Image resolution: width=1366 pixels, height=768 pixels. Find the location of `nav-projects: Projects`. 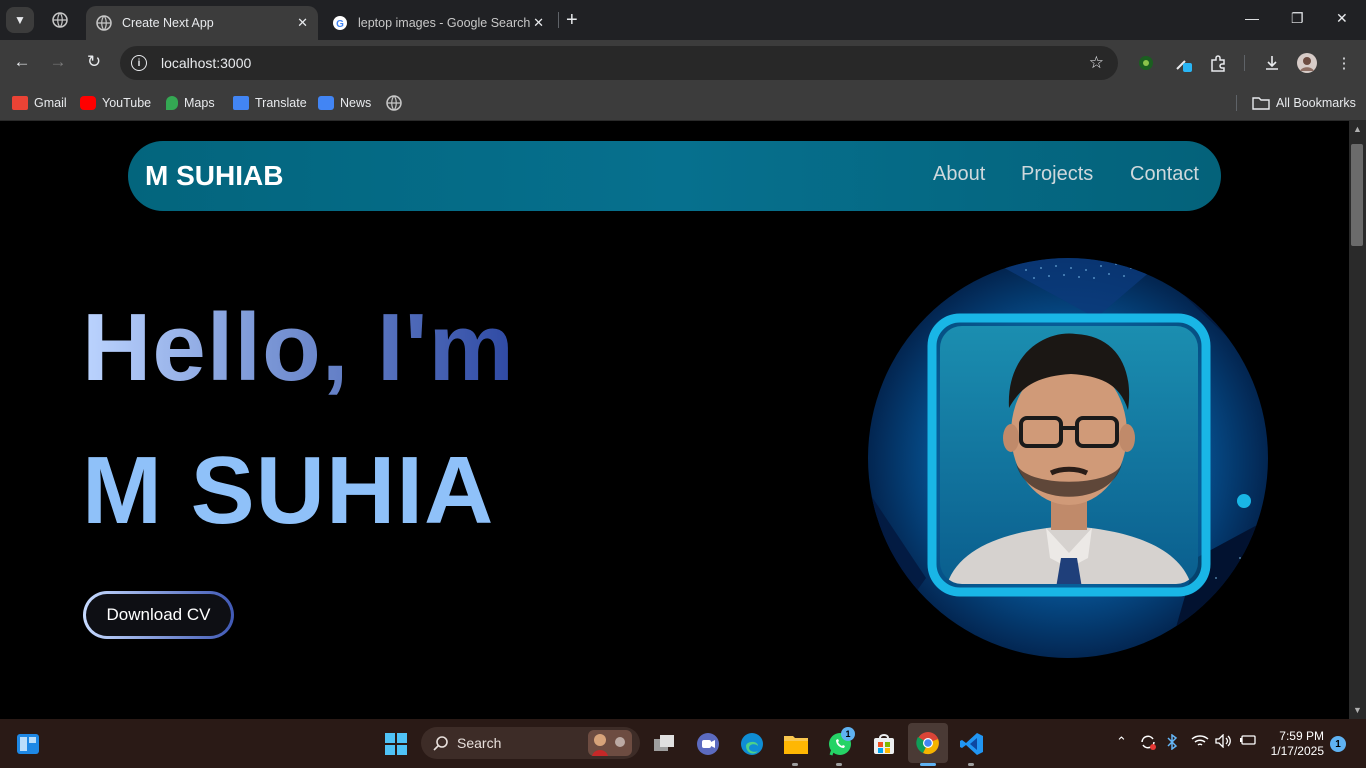

nav-projects: Projects is located at coordinates (1057, 174).